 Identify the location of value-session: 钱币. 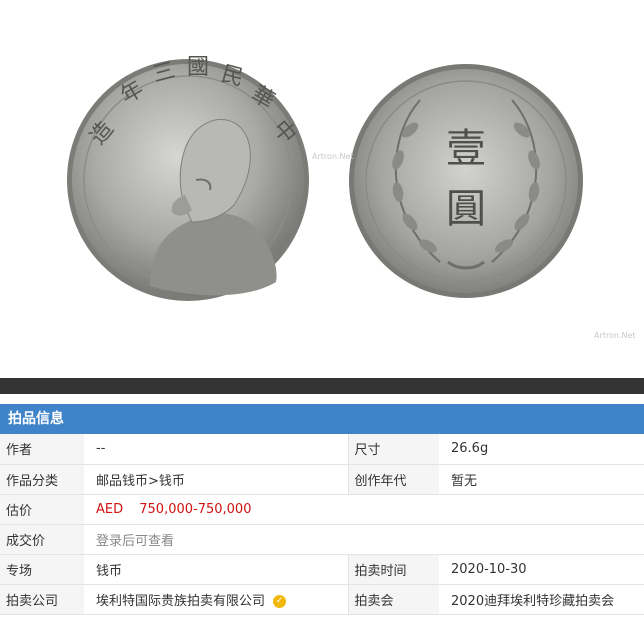
(216, 569).